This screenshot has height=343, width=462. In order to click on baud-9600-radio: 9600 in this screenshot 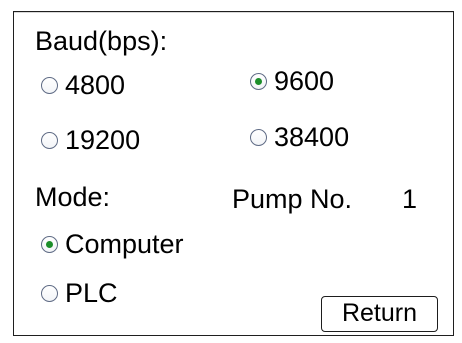, I will do `click(292, 81)`.